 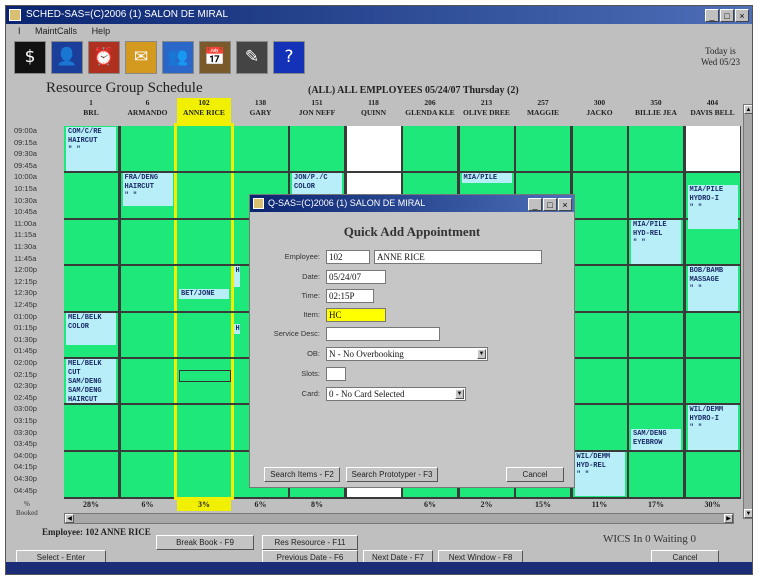 I want to click on appointment-block: BOB/BAMB MASSAGE " ", so click(x=712, y=288).